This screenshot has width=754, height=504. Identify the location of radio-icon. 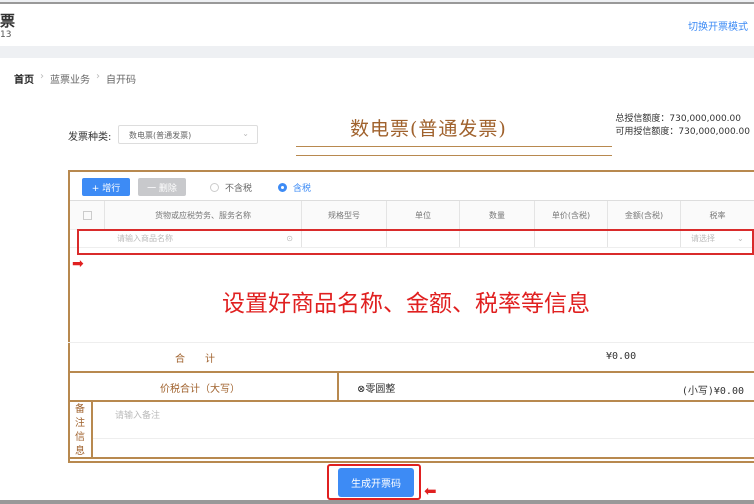
(214, 187).